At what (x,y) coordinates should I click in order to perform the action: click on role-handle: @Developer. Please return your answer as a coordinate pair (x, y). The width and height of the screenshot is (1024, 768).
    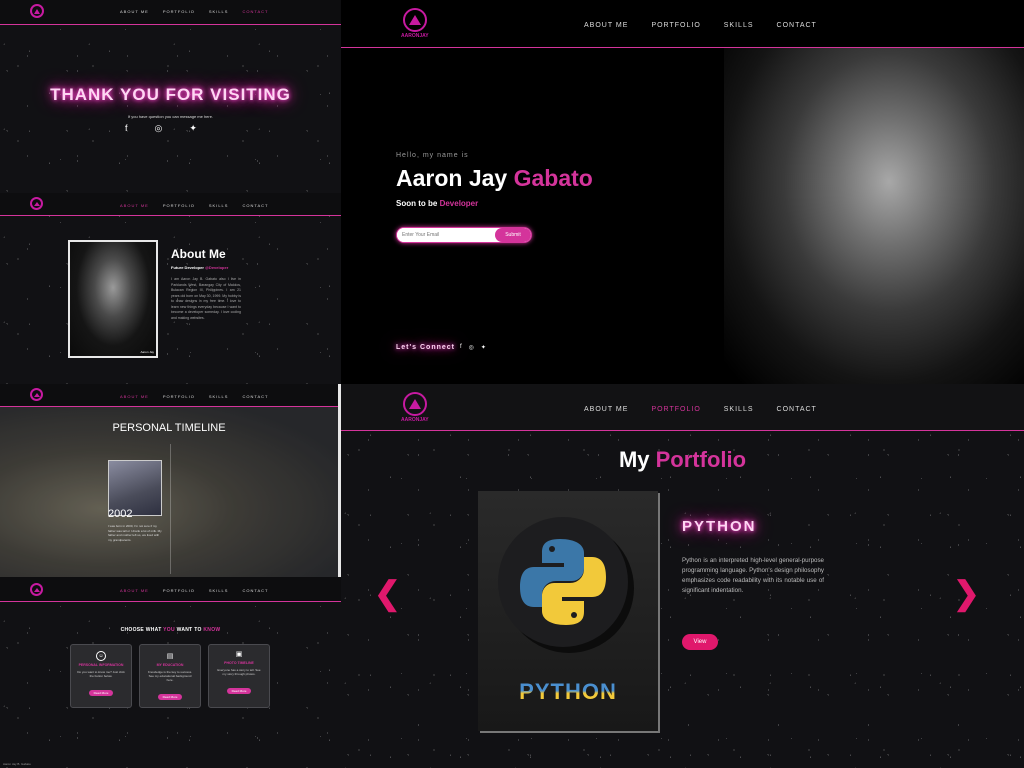
    Looking at the image, I should click on (217, 267).